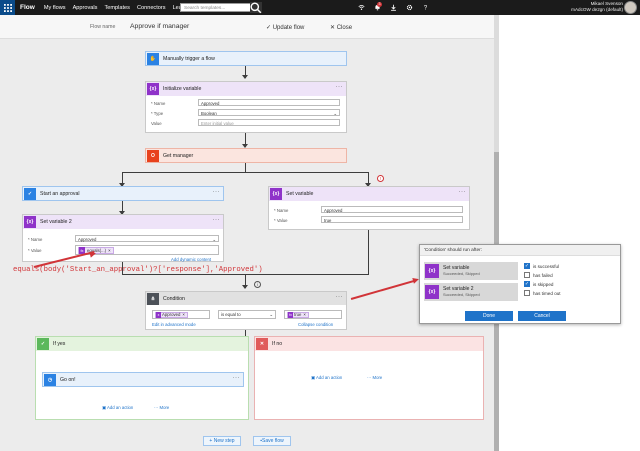  I want to click on name-field: Approved, so click(269, 102).